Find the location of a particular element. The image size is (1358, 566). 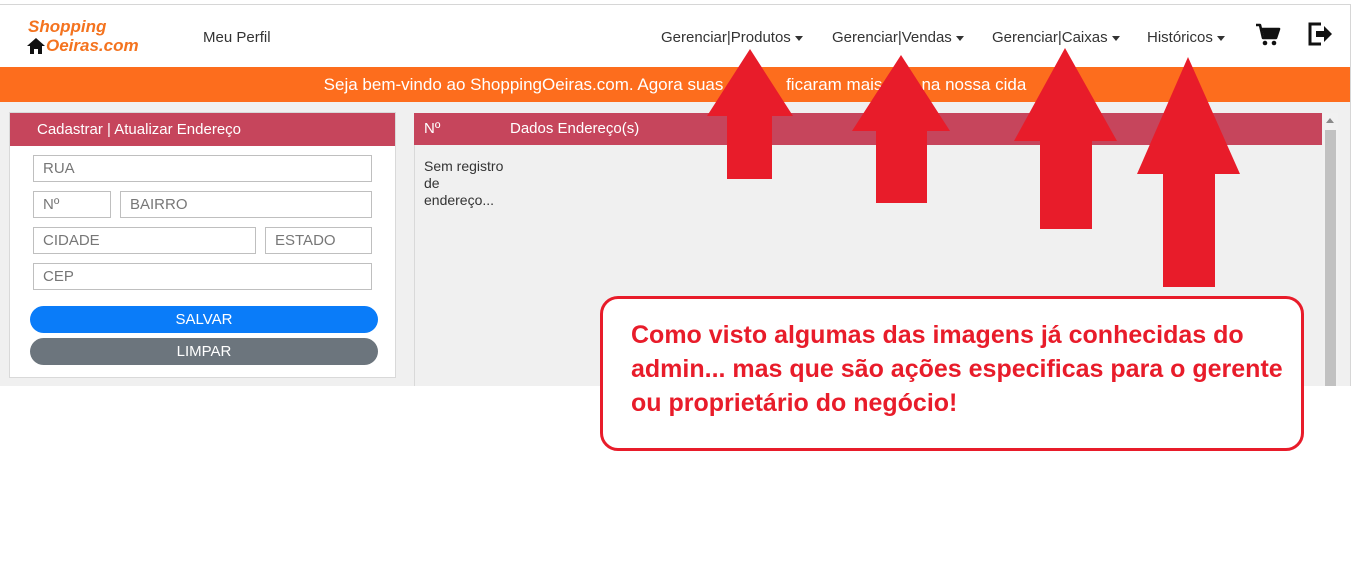

nav-menu-history-label: Históricos is located at coordinates (1180, 37).